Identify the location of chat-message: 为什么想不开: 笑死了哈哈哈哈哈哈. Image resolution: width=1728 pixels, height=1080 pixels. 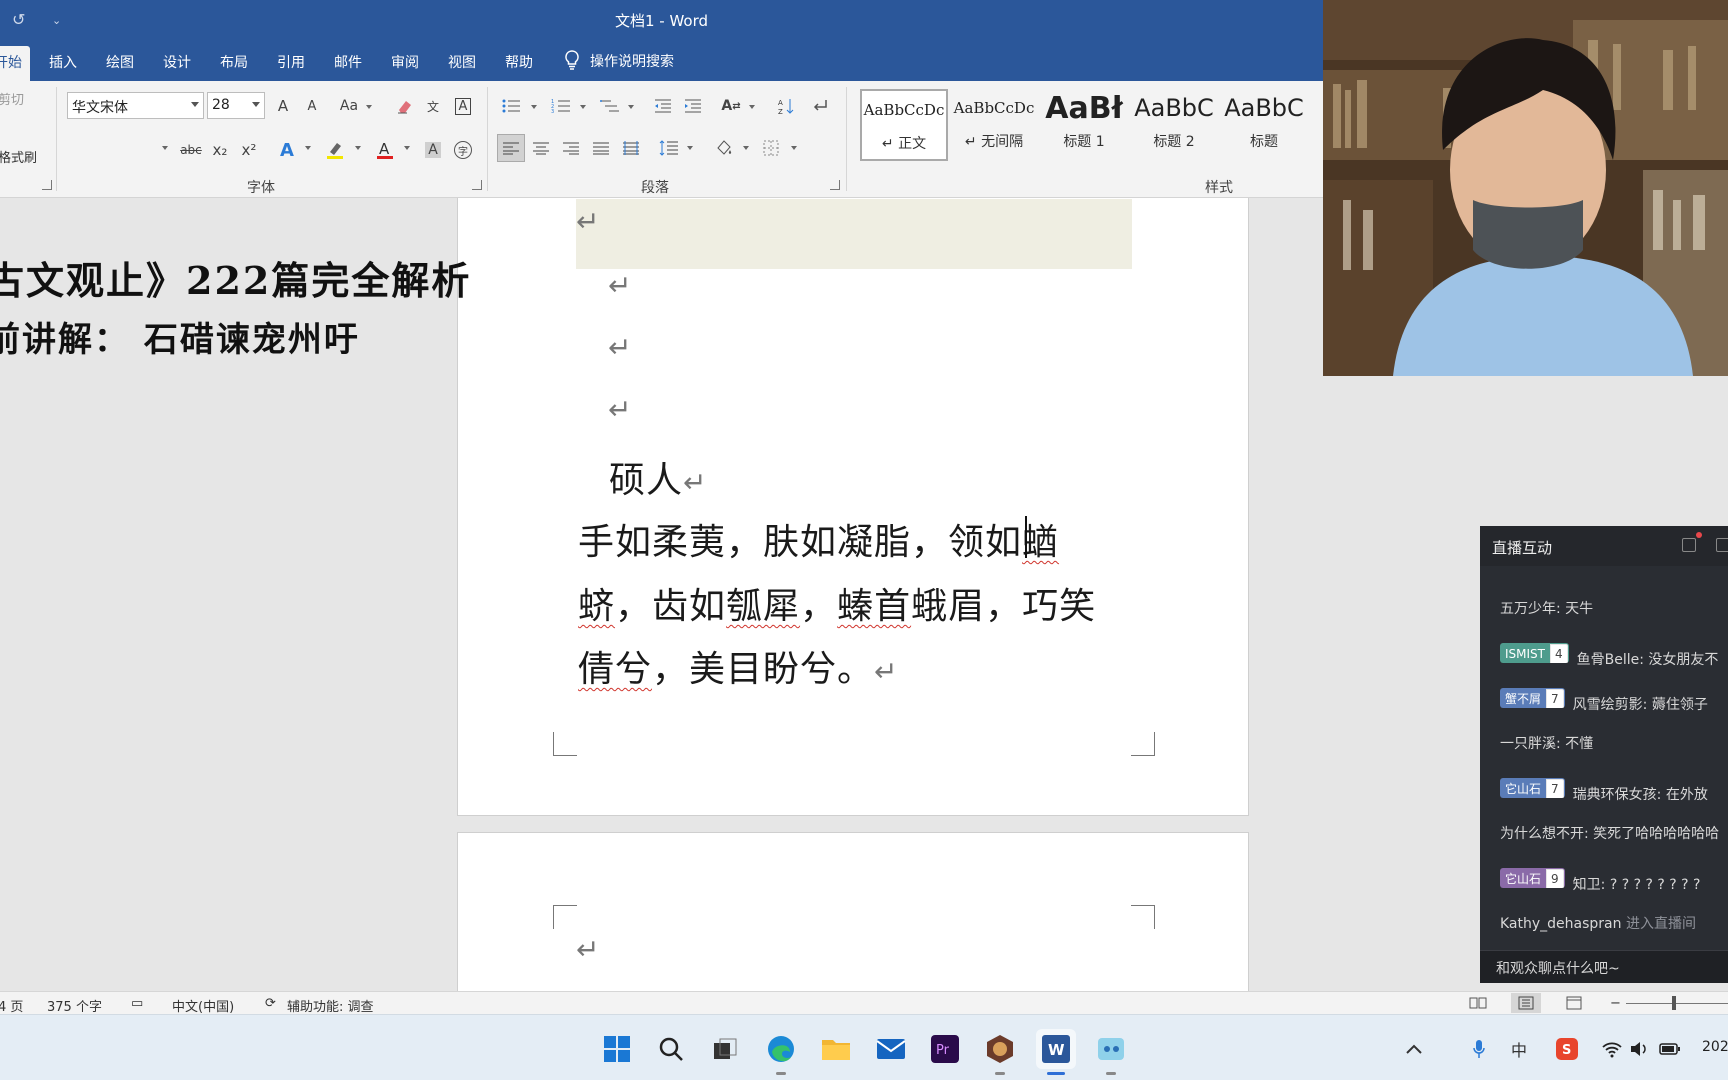
(1610, 834).